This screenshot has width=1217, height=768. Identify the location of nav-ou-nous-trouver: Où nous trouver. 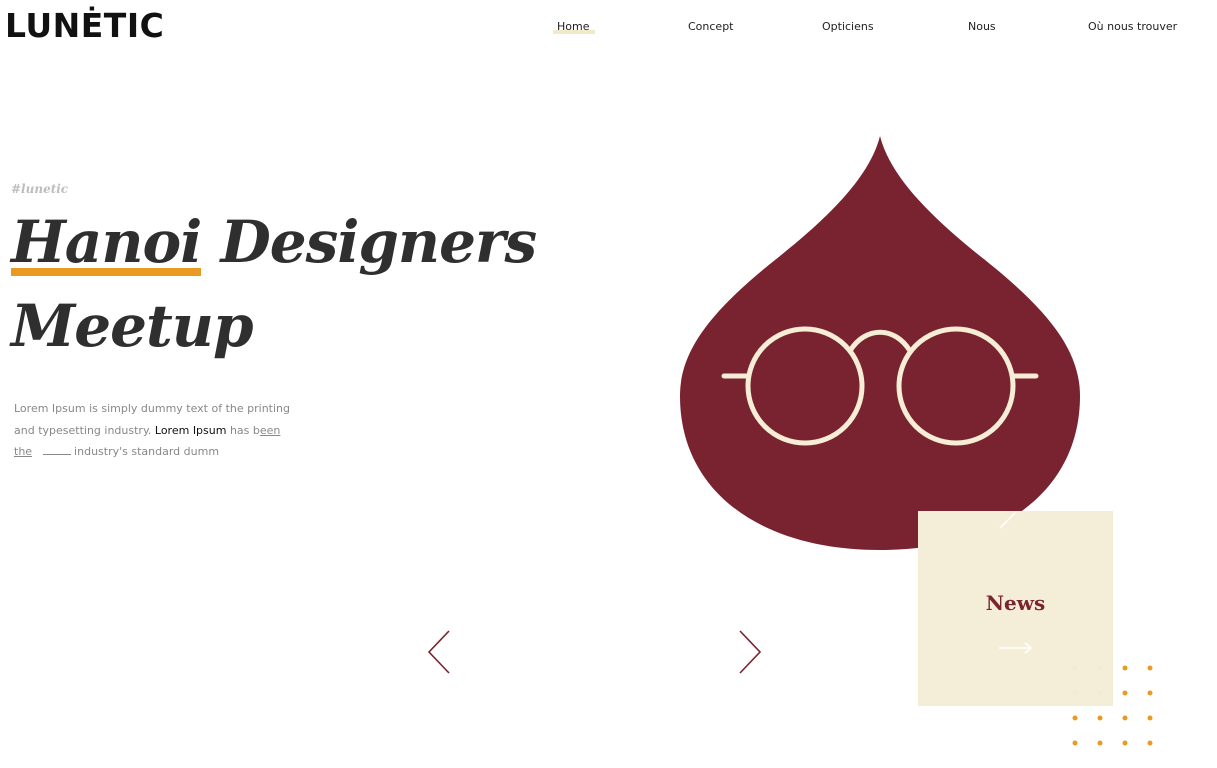
(1132, 26).